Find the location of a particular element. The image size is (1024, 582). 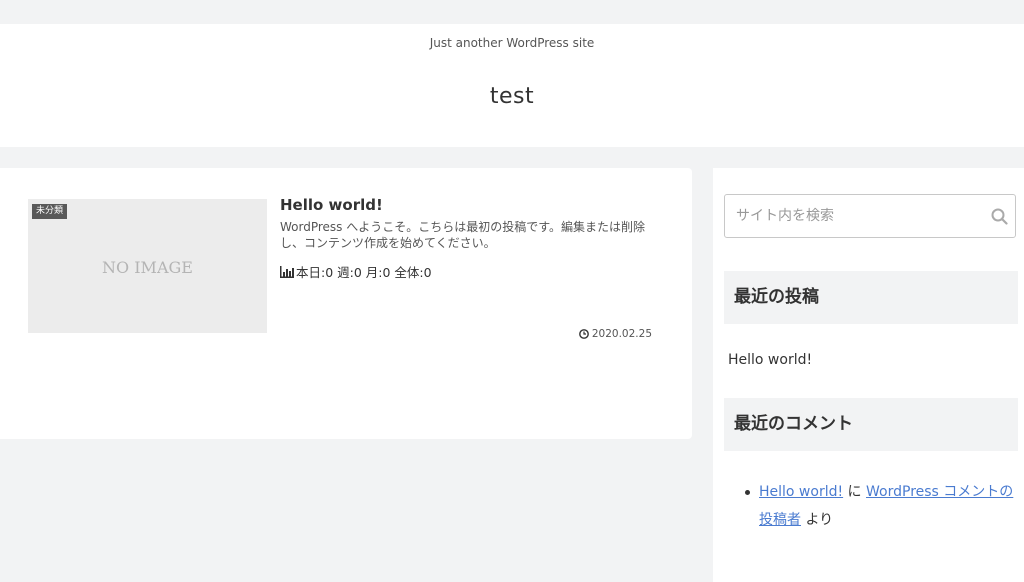

comment-suffix: より is located at coordinates (817, 520).